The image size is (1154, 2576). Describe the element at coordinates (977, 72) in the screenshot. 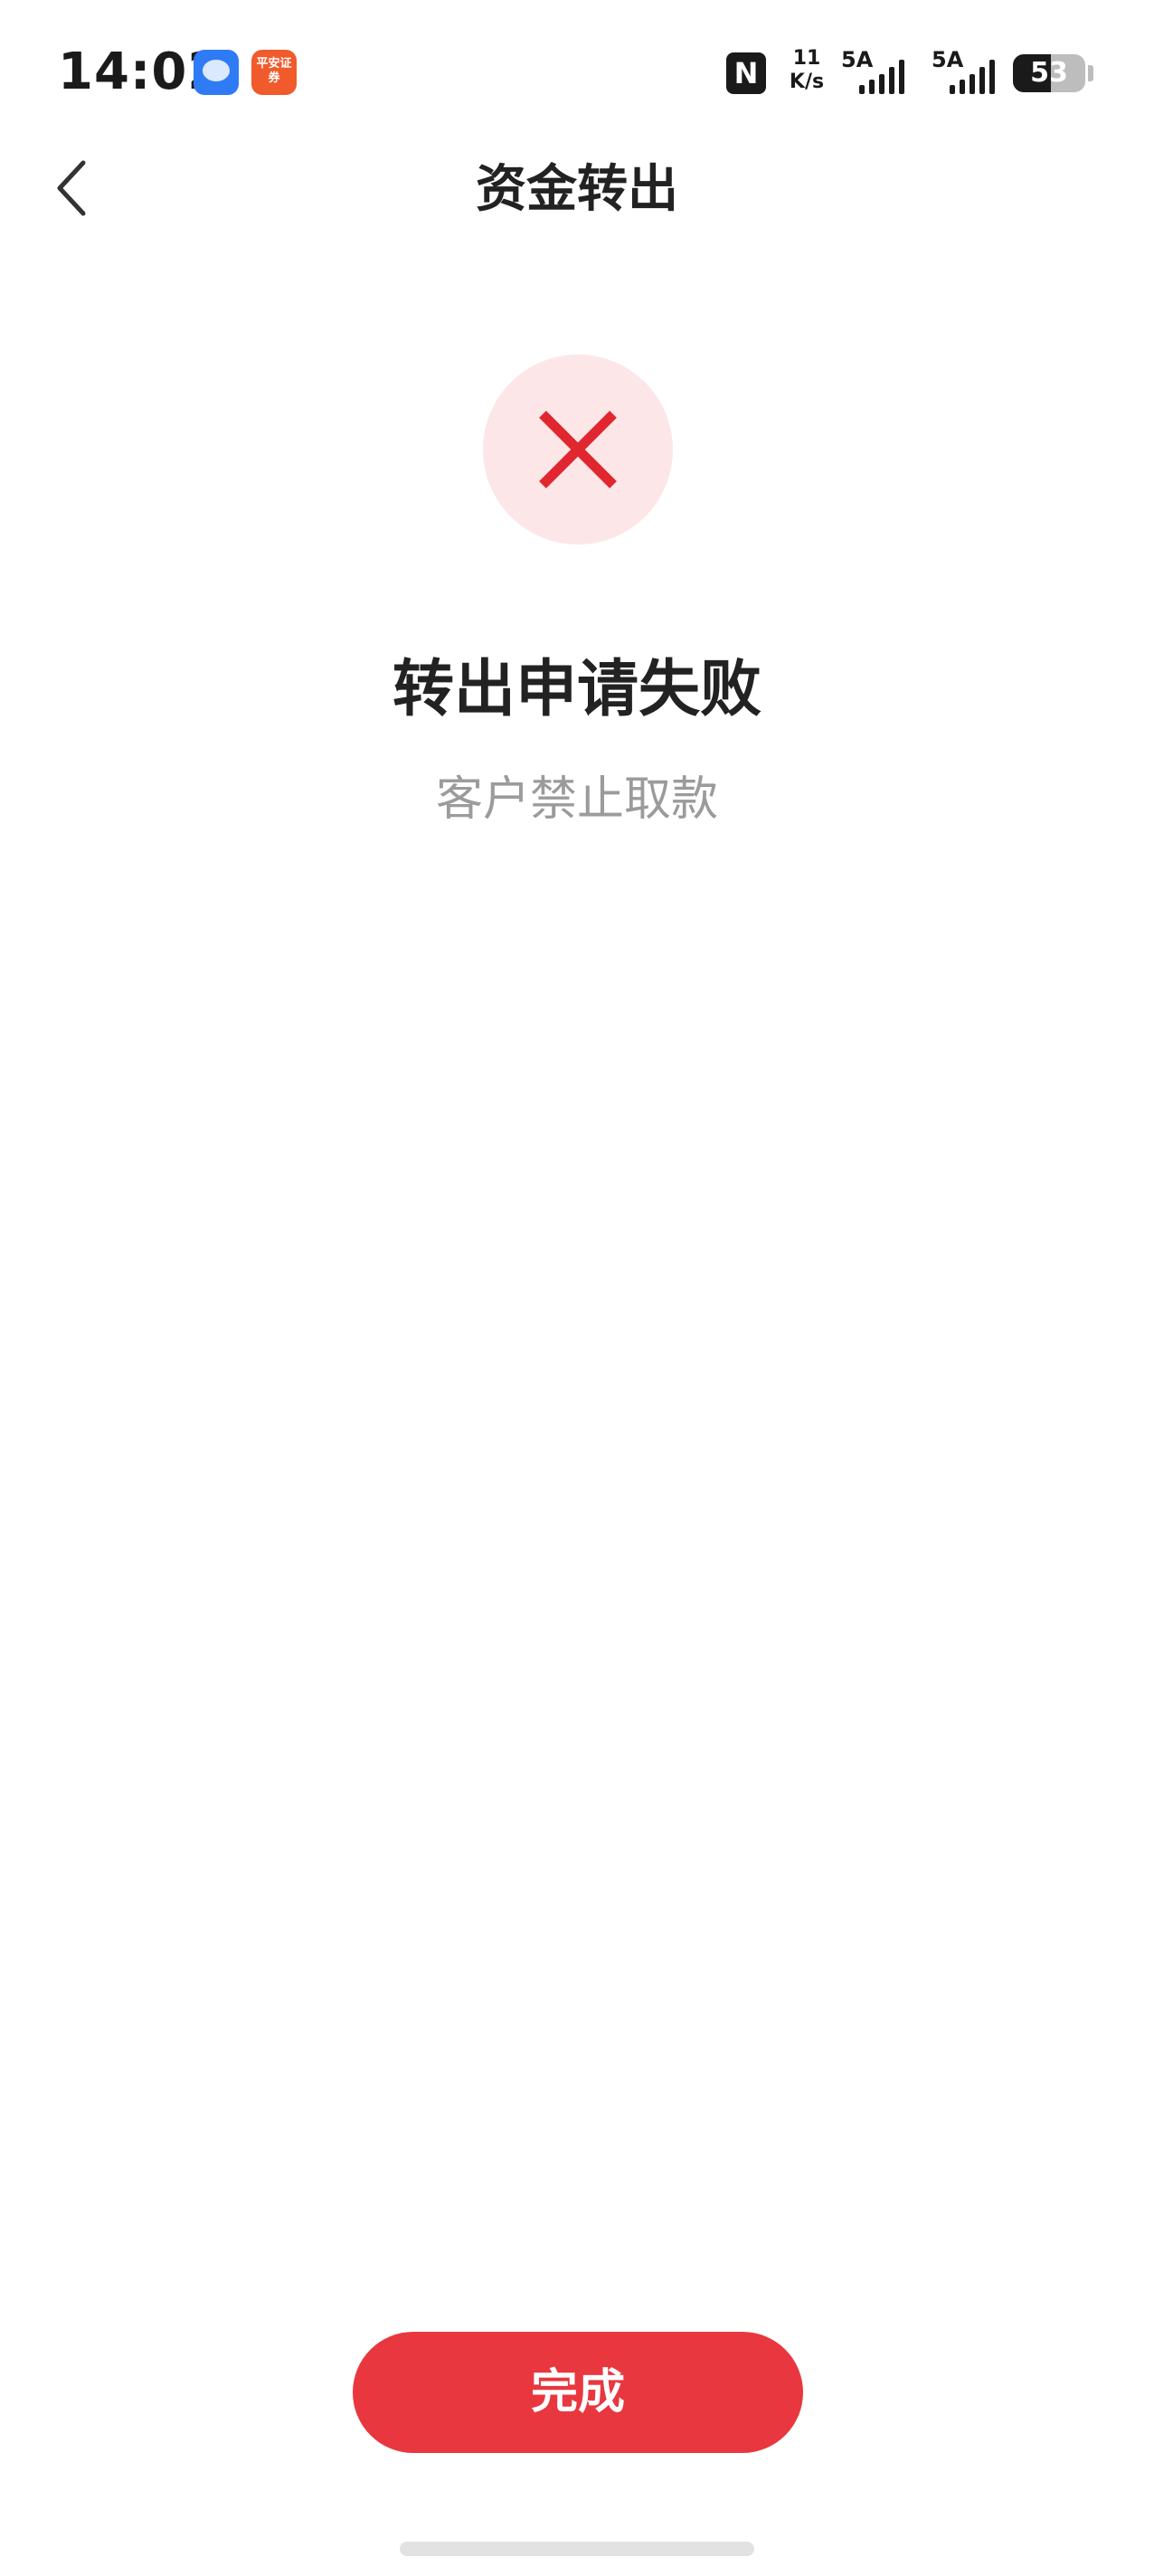

I see `signal-strength-2-icon: 5A` at that location.